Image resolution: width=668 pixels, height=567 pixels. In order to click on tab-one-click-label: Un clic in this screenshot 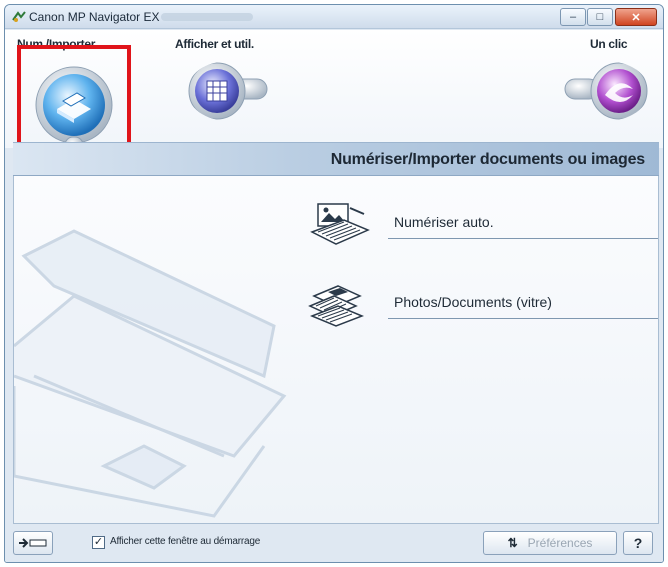, I will do `click(609, 44)`.